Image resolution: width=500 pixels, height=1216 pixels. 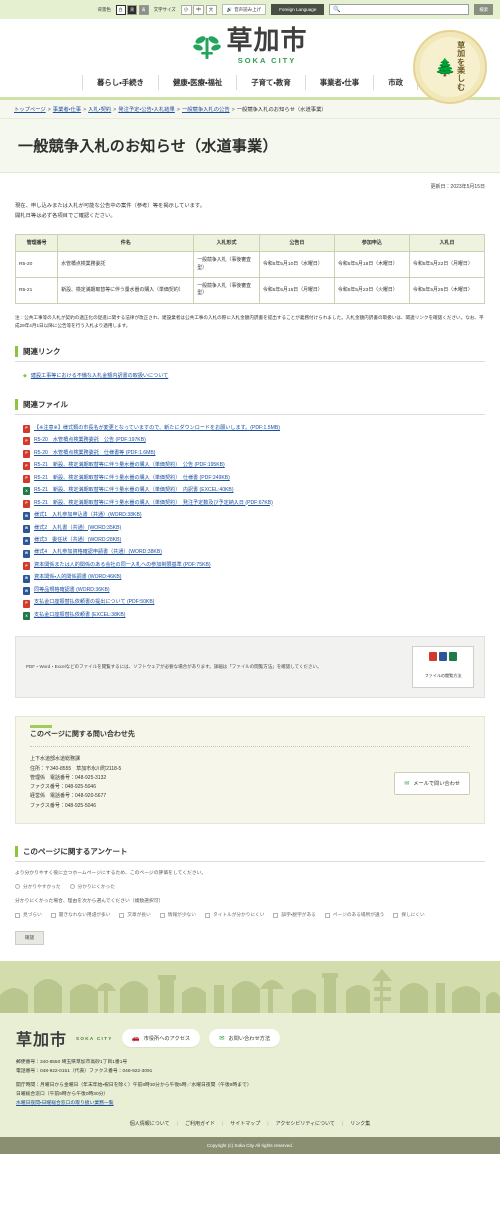 What do you see at coordinates (271, 82) in the screenshot?
I see `nav-item-children: 子育て・教育` at bounding box center [271, 82].